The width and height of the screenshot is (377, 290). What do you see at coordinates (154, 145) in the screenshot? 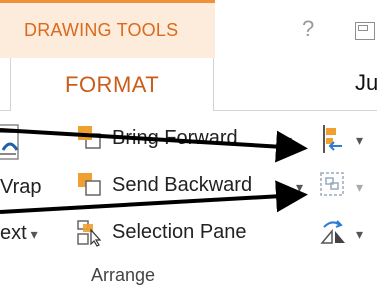
I see `annotation-arrow-top` at bounding box center [154, 145].